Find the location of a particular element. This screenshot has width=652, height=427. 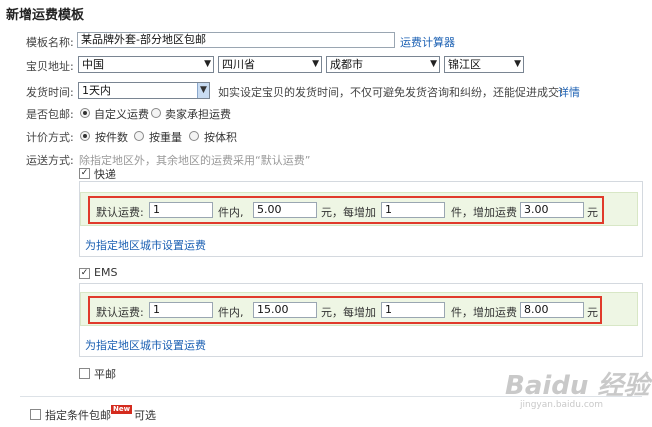

country-value: 中国 is located at coordinates (93, 64).